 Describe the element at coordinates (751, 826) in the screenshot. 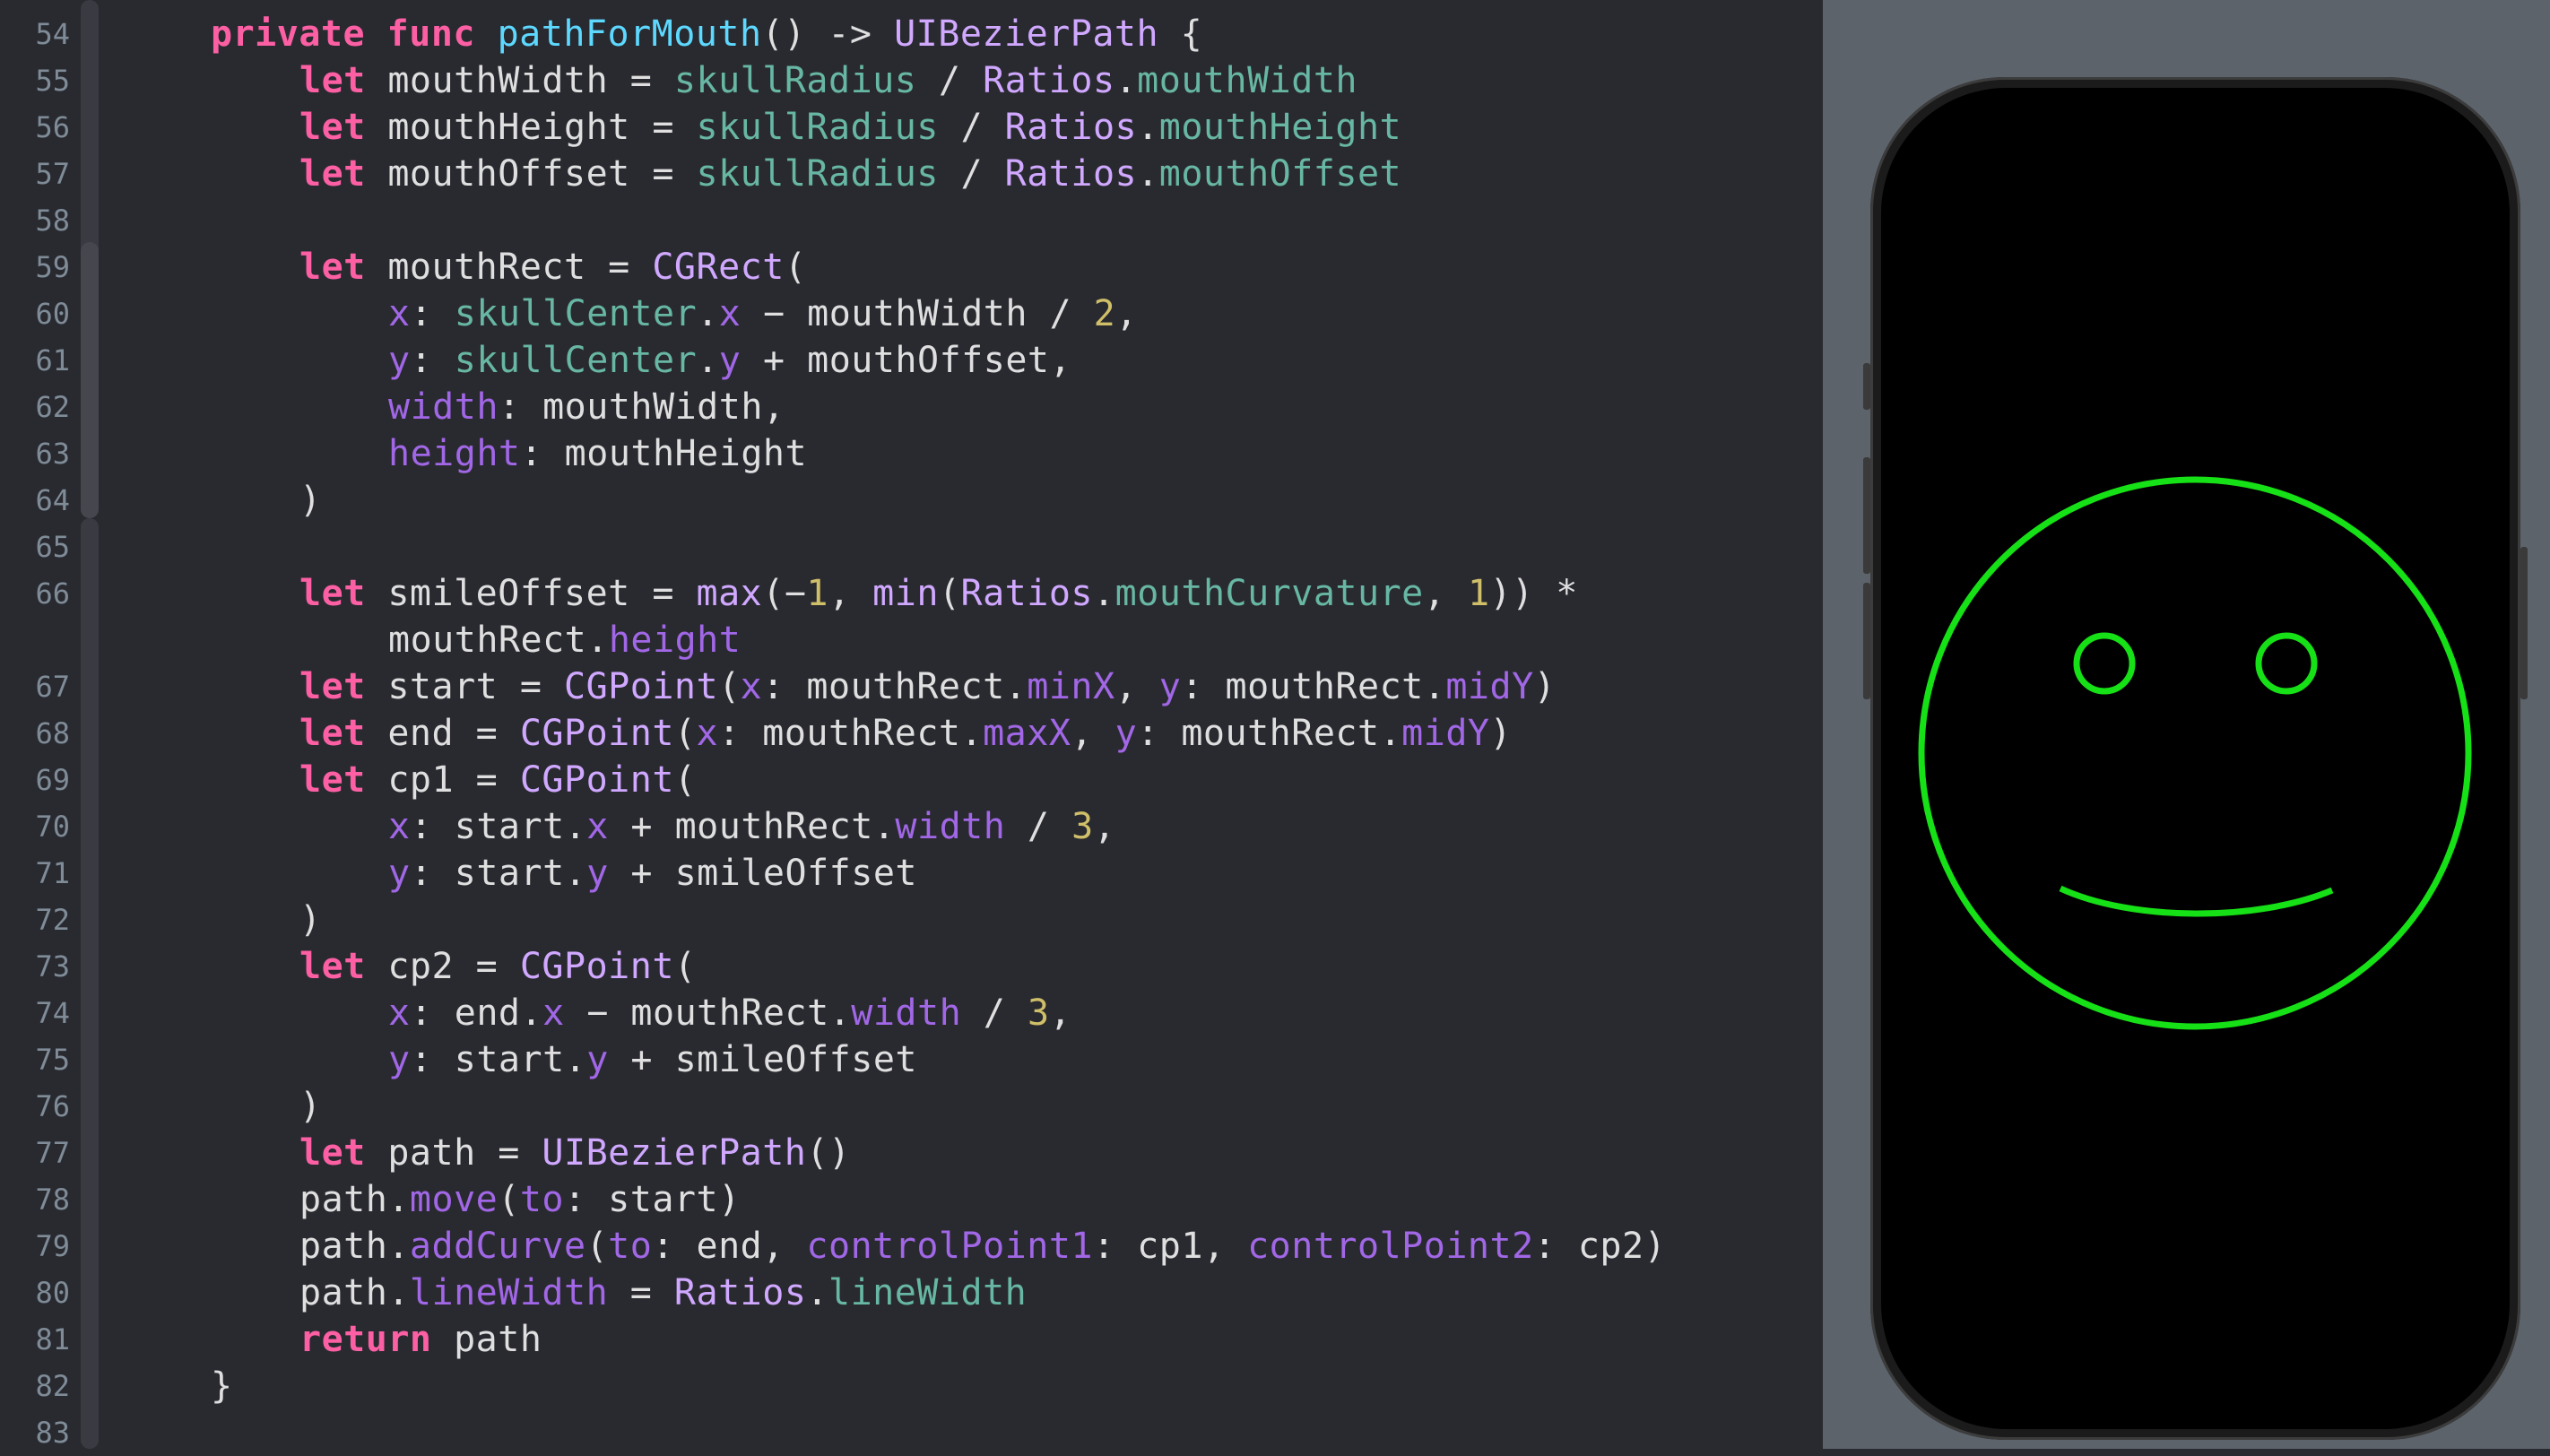

I see `code-line: x: start.x + mouthRect.width / 3,` at that location.